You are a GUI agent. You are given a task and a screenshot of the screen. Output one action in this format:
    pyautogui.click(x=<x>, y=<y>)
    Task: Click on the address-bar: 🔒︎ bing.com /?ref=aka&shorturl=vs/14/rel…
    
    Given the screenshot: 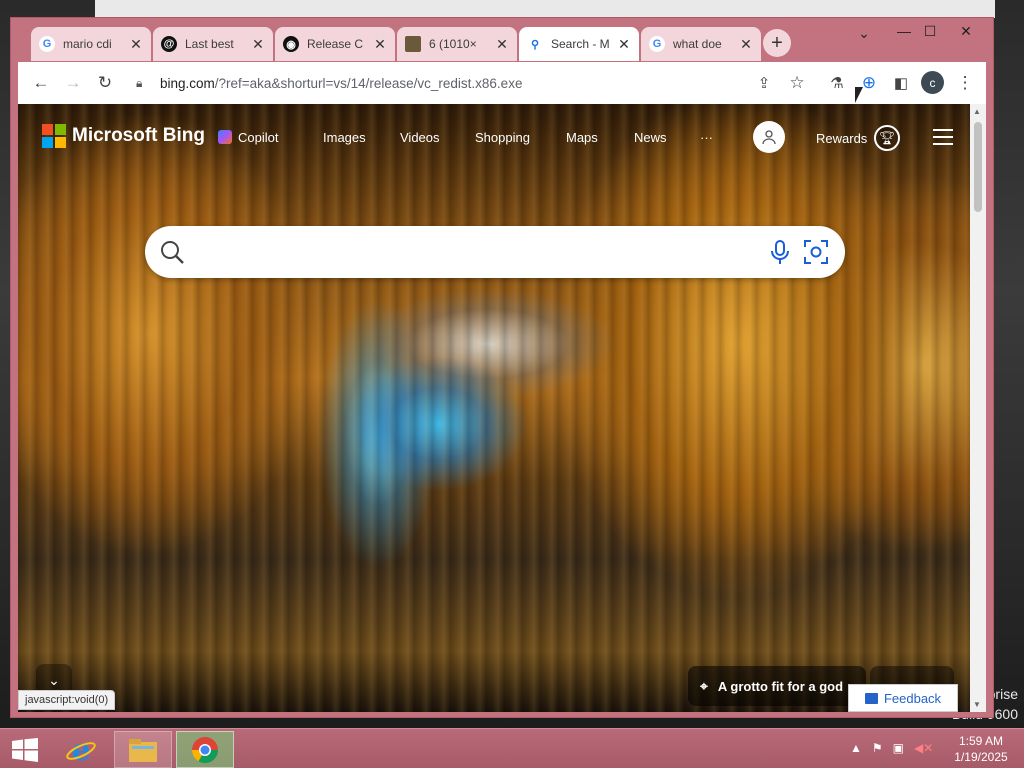 What is the action you would take?
    pyautogui.click(x=426, y=83)
    